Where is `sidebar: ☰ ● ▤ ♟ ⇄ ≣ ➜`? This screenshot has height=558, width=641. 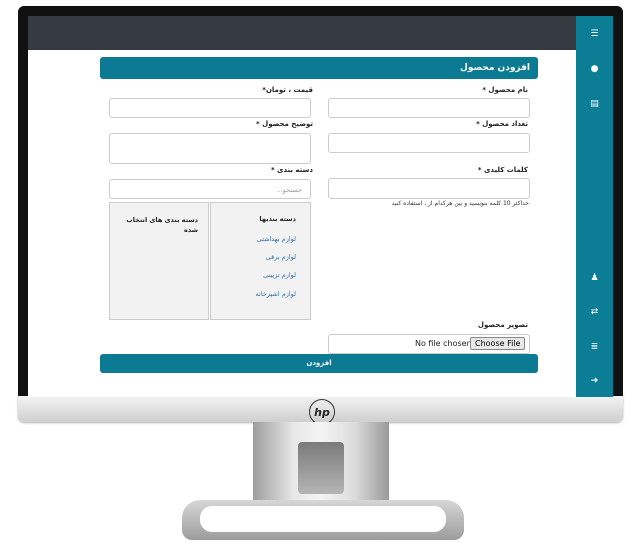
sidebar: ☰ ● ▤ ♟ ⇄ ≣ ➜ is located at coordinates (594, 206).